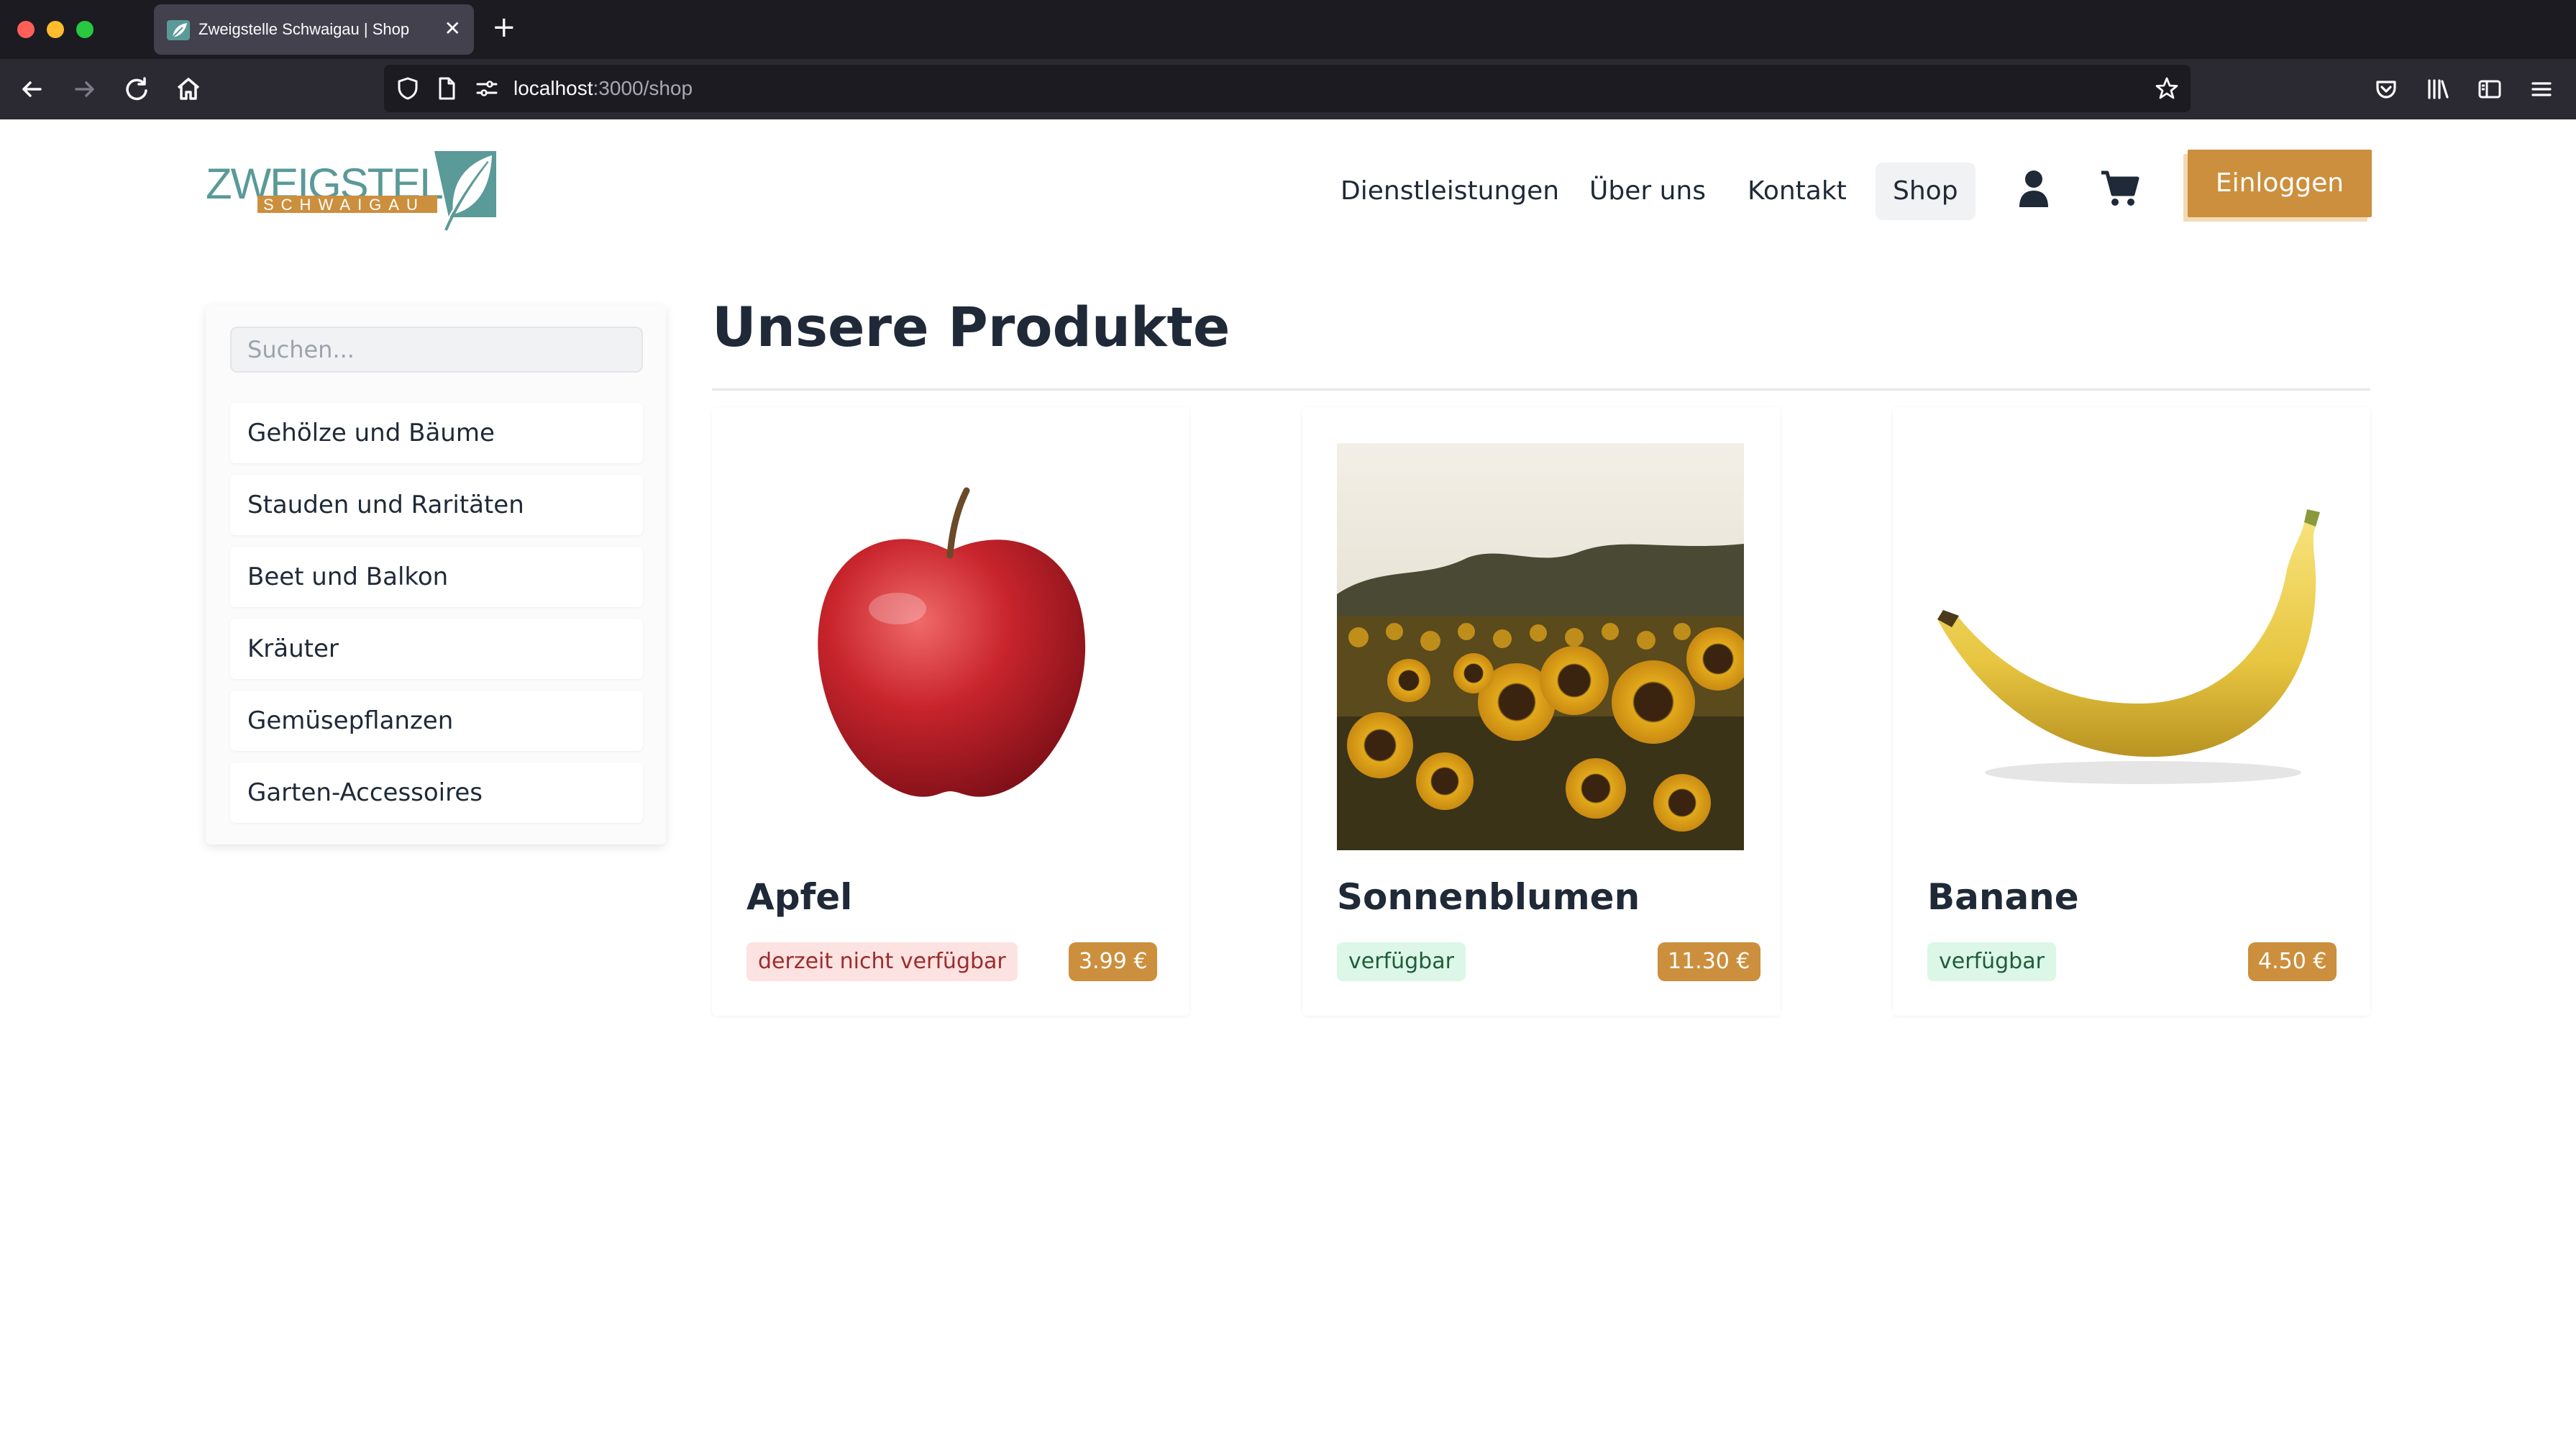 Image resolution: width=2576 pixels, height=1448 pixels. What do you see at coordinates (304, 29) in the screenshot?
I see `tab-title: Zweigstelle Schwaigau | Shop` at bounding box center [304, 29].